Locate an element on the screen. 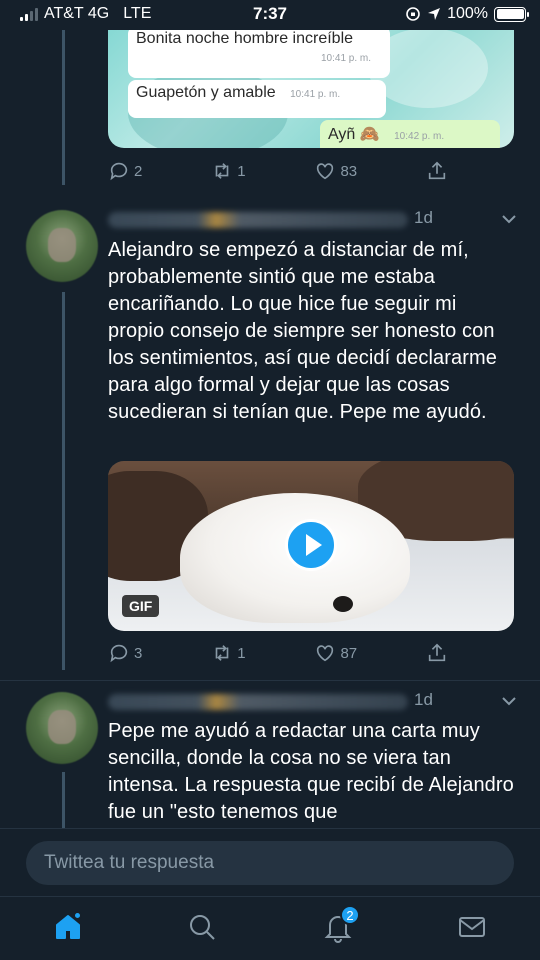  reply-bar: Twittea tu respuesta is located at coordinates (270, 862).